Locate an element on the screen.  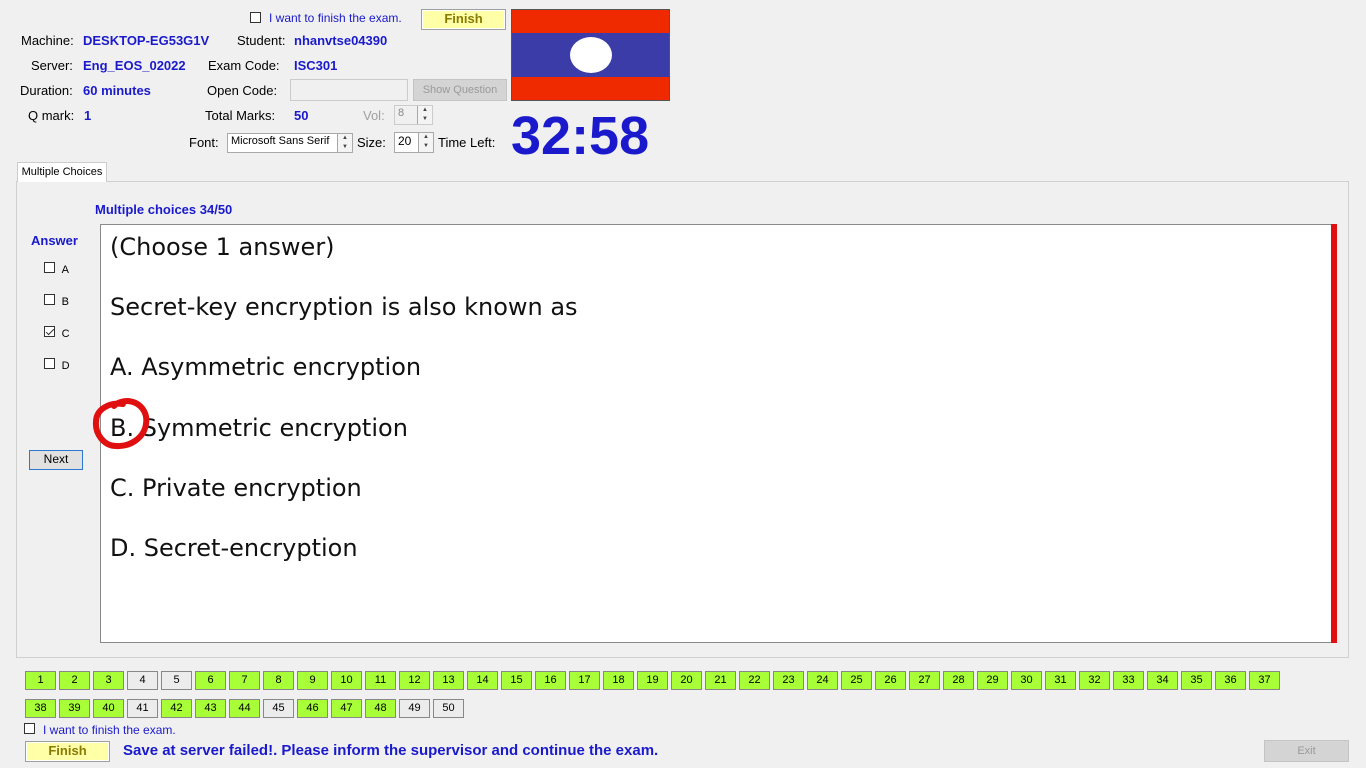
question-nav-button: 4 is located at coordinates (142, 680).